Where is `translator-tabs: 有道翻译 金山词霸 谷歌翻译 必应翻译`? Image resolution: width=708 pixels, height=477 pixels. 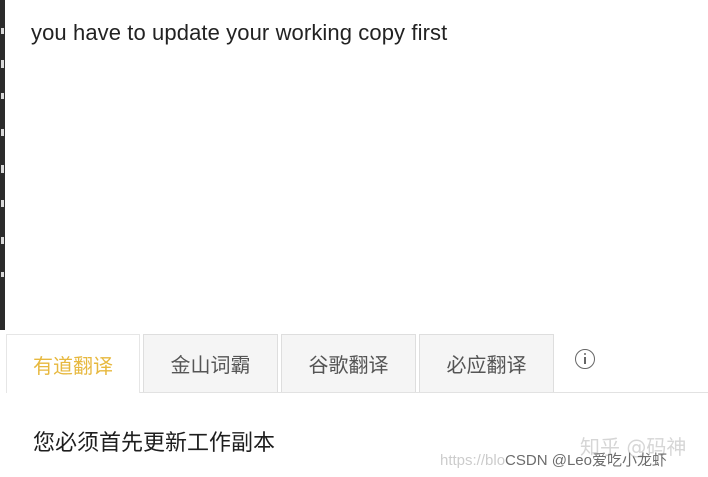
translator-tabs: 有道翻译 金山词霸 谷歌翻译 必应翻译 is located at coordinates (357, 363).